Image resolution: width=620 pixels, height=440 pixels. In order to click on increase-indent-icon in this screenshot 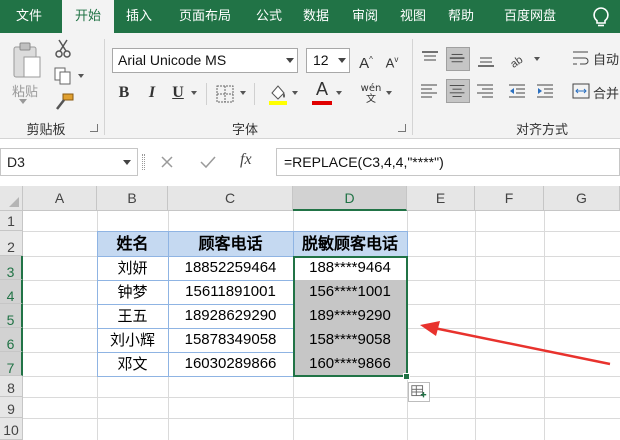, I will do `click(546, 91)`.